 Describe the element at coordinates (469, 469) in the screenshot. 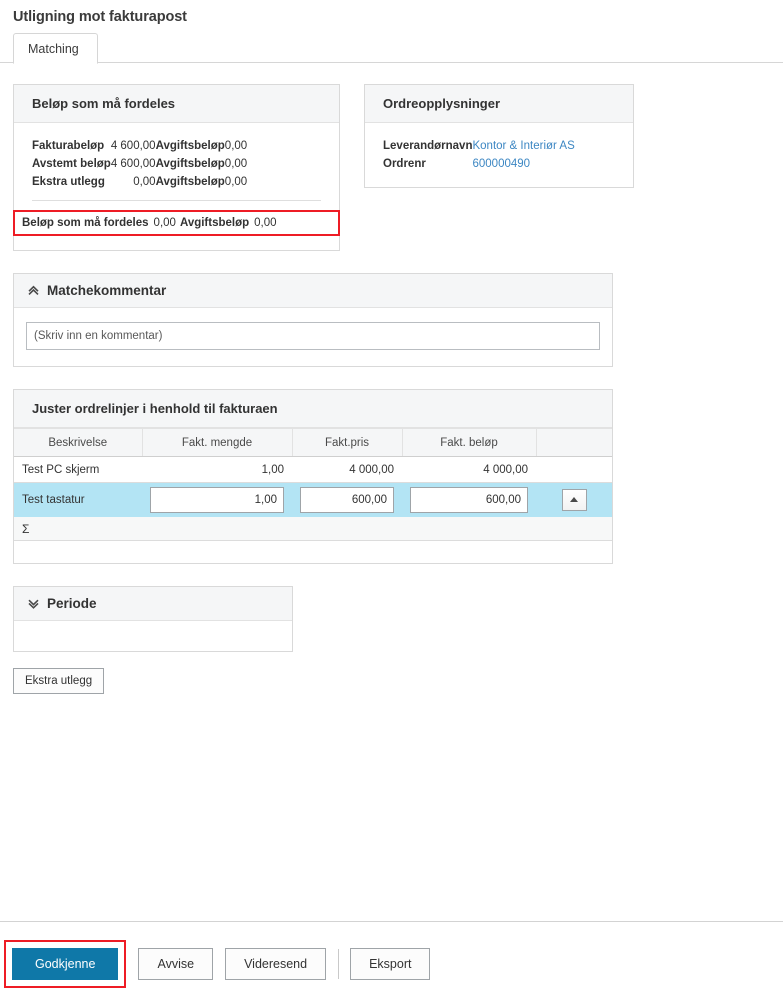

I see `cell-amount: 4 000,00` at that location.